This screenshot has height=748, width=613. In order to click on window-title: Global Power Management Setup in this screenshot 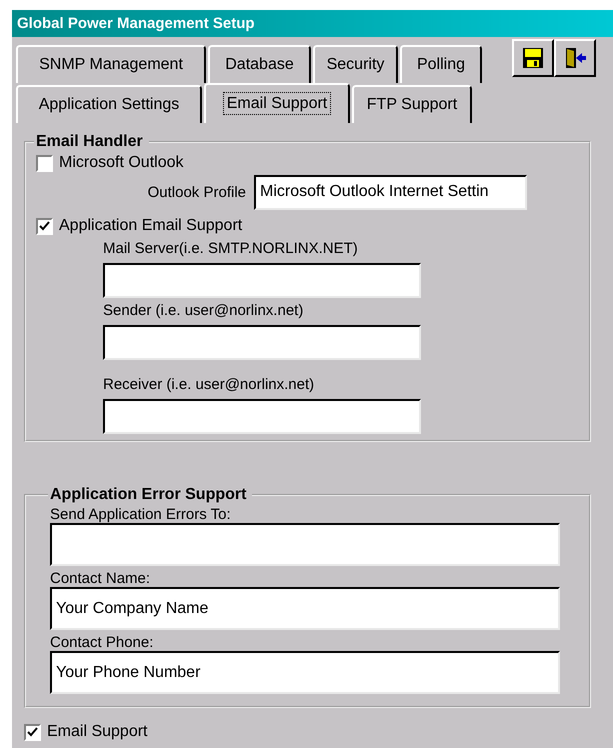, I will do `click(136, 23)`.